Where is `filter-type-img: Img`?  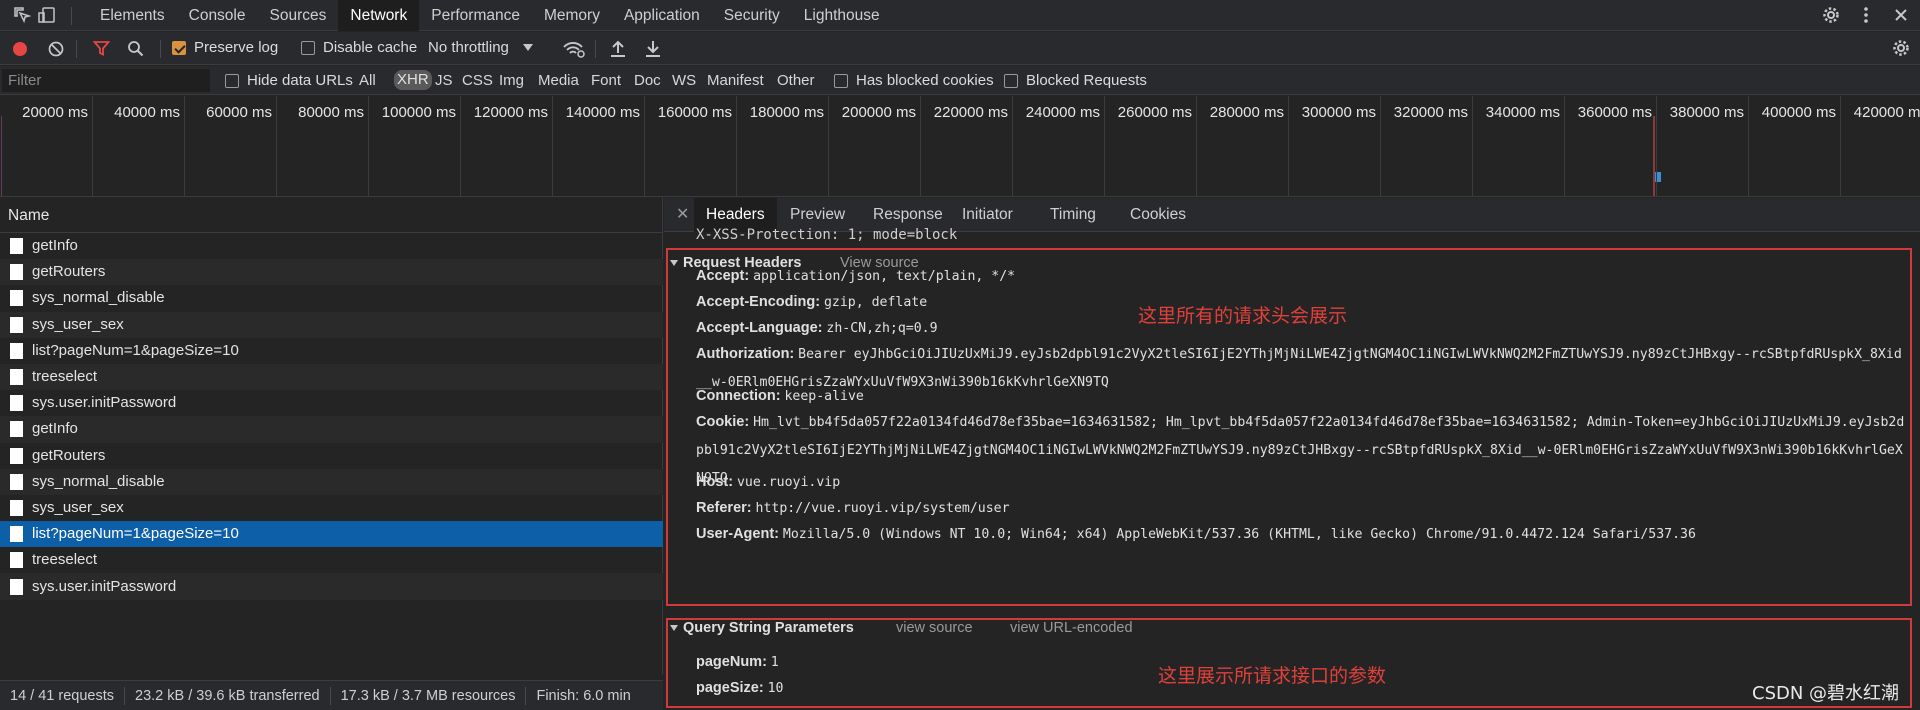
filter-type-img: Img is located at coordinates (511, 80).